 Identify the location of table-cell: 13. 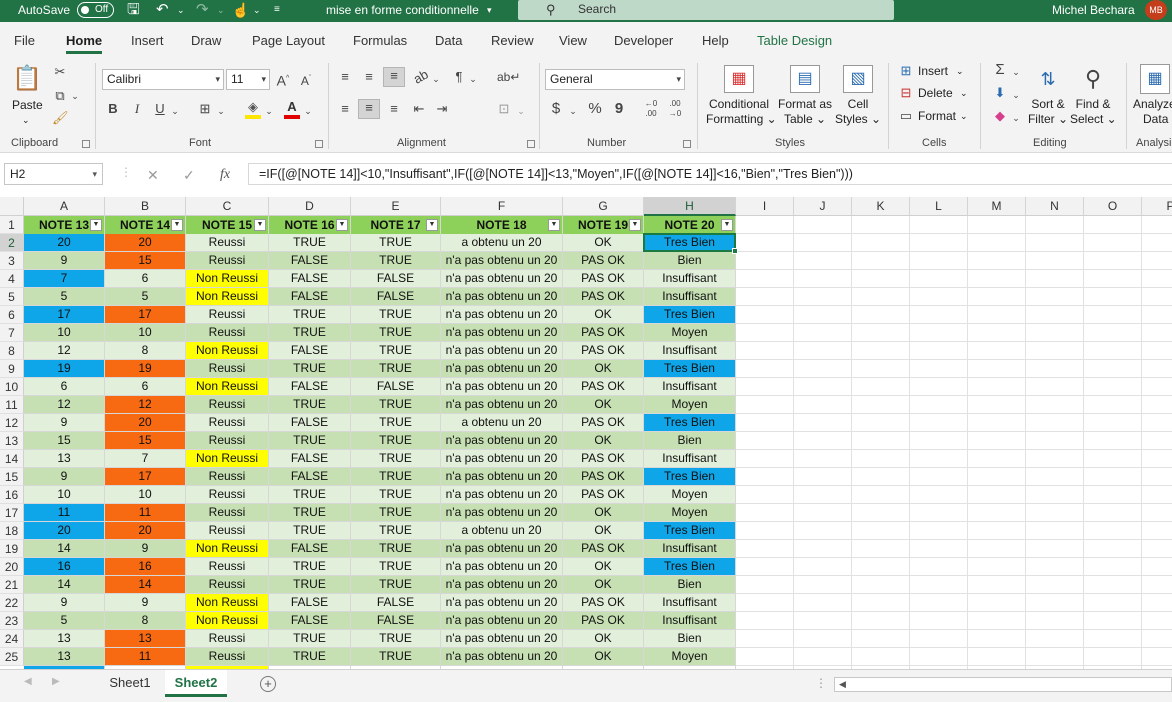
(64, 459).